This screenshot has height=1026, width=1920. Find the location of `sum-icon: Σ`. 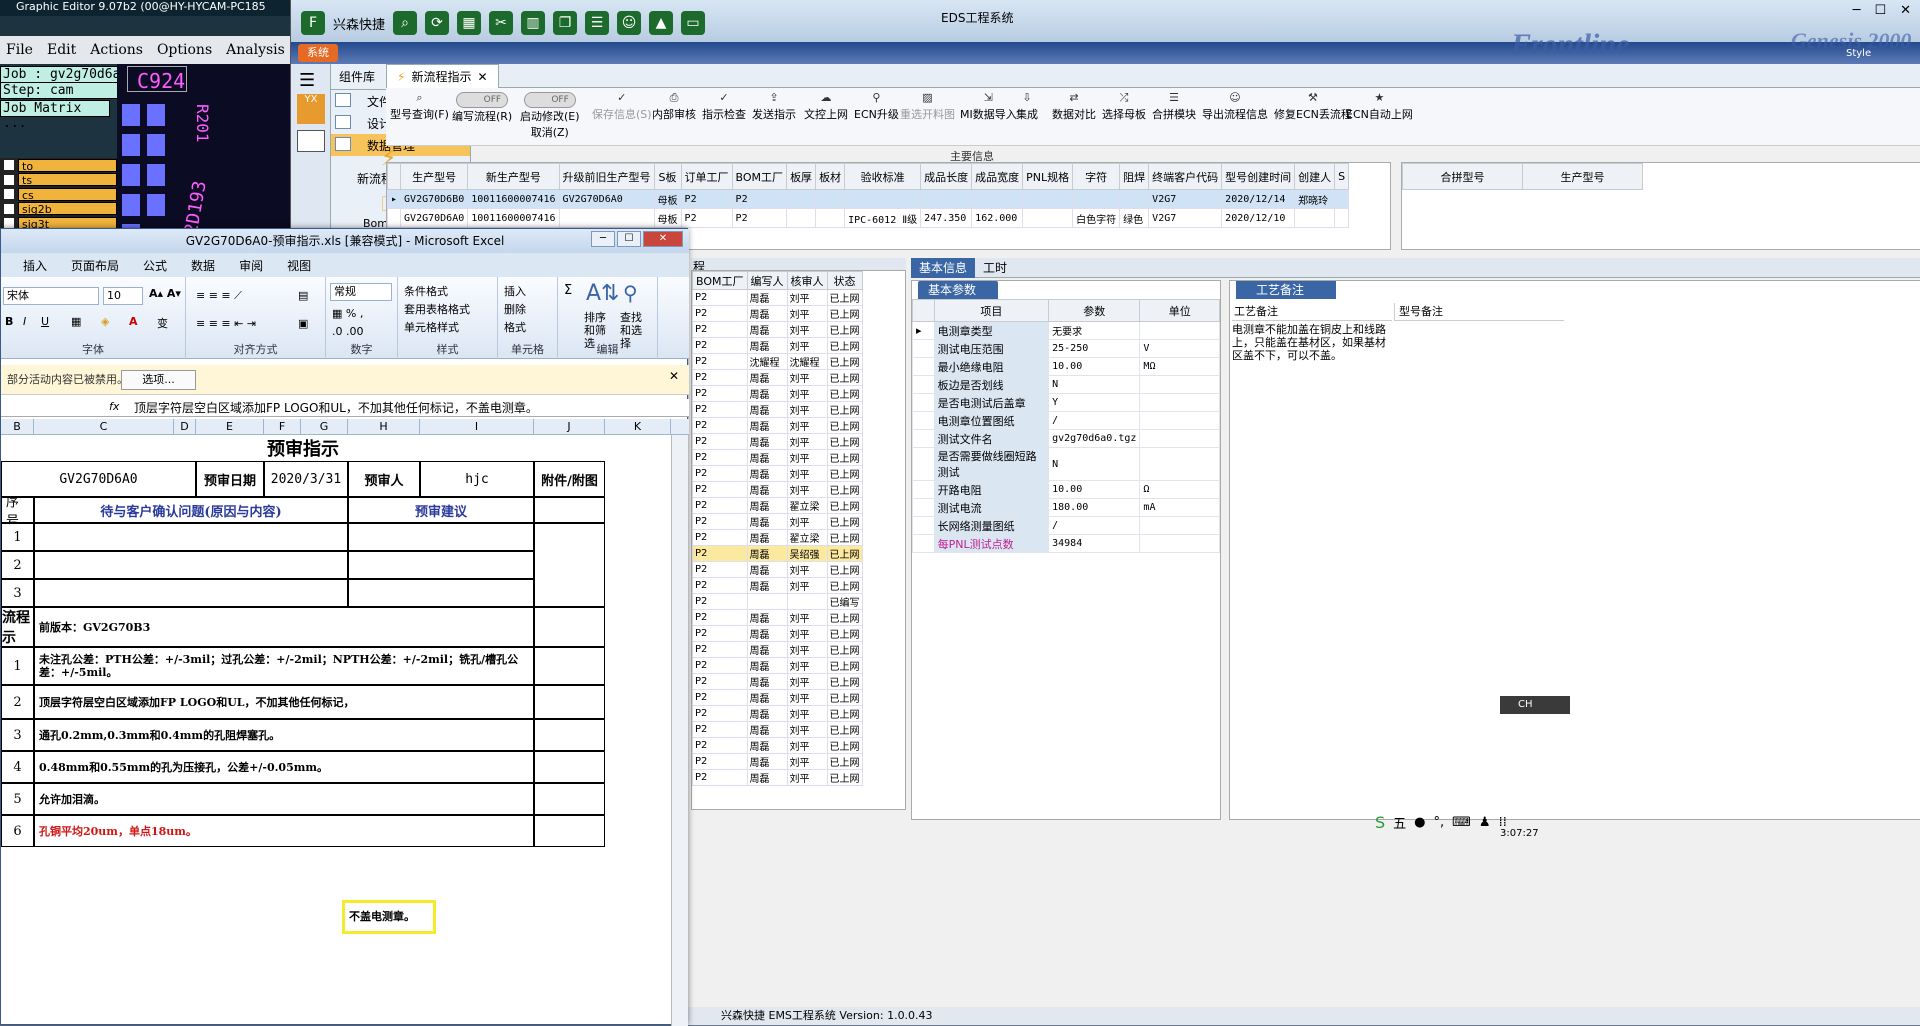

sum-icon: Σ is located at coordinates (568, 290).